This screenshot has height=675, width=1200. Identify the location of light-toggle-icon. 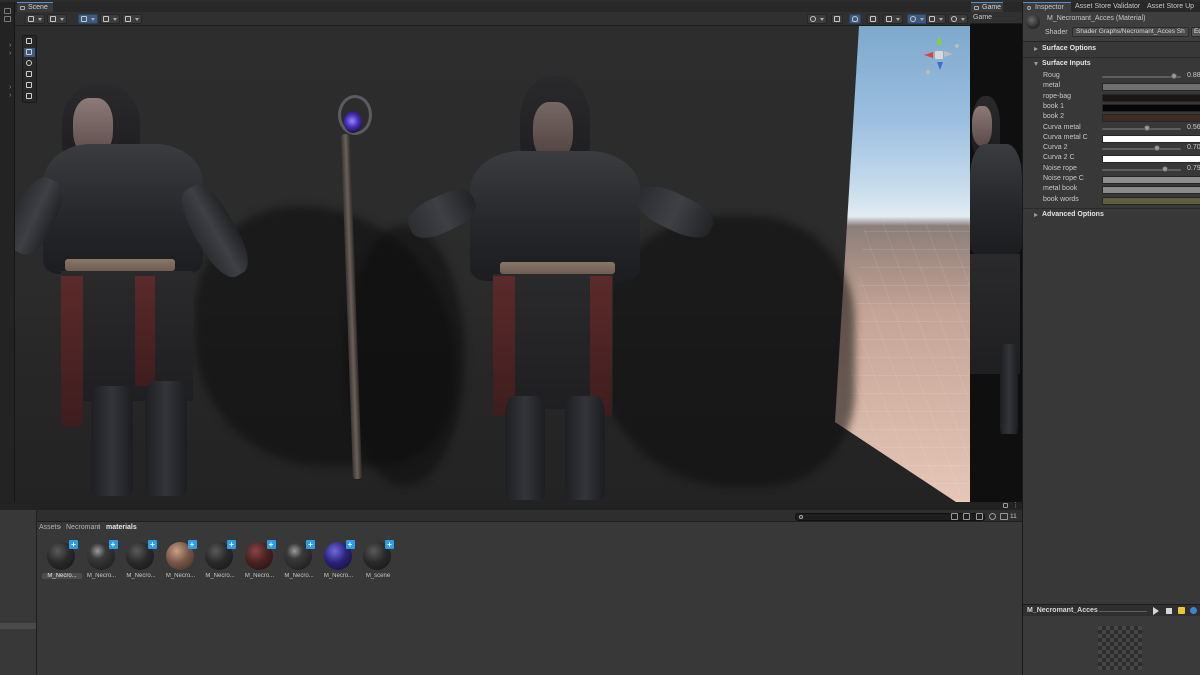
(1181, 610).